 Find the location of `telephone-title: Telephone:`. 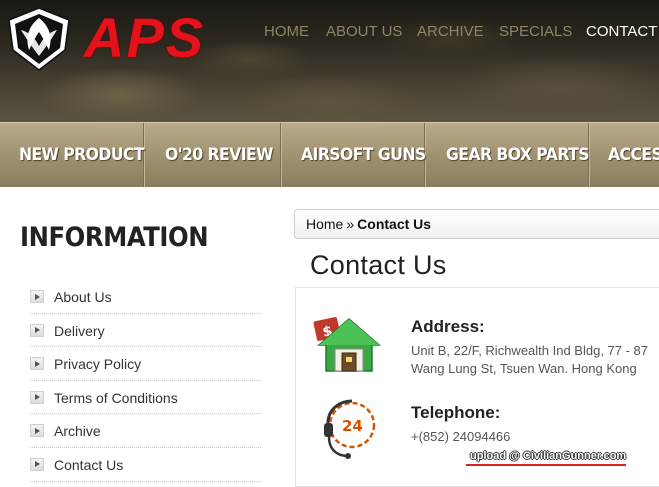

telephone-title: Telephone: is located at coordinates (456, 412).